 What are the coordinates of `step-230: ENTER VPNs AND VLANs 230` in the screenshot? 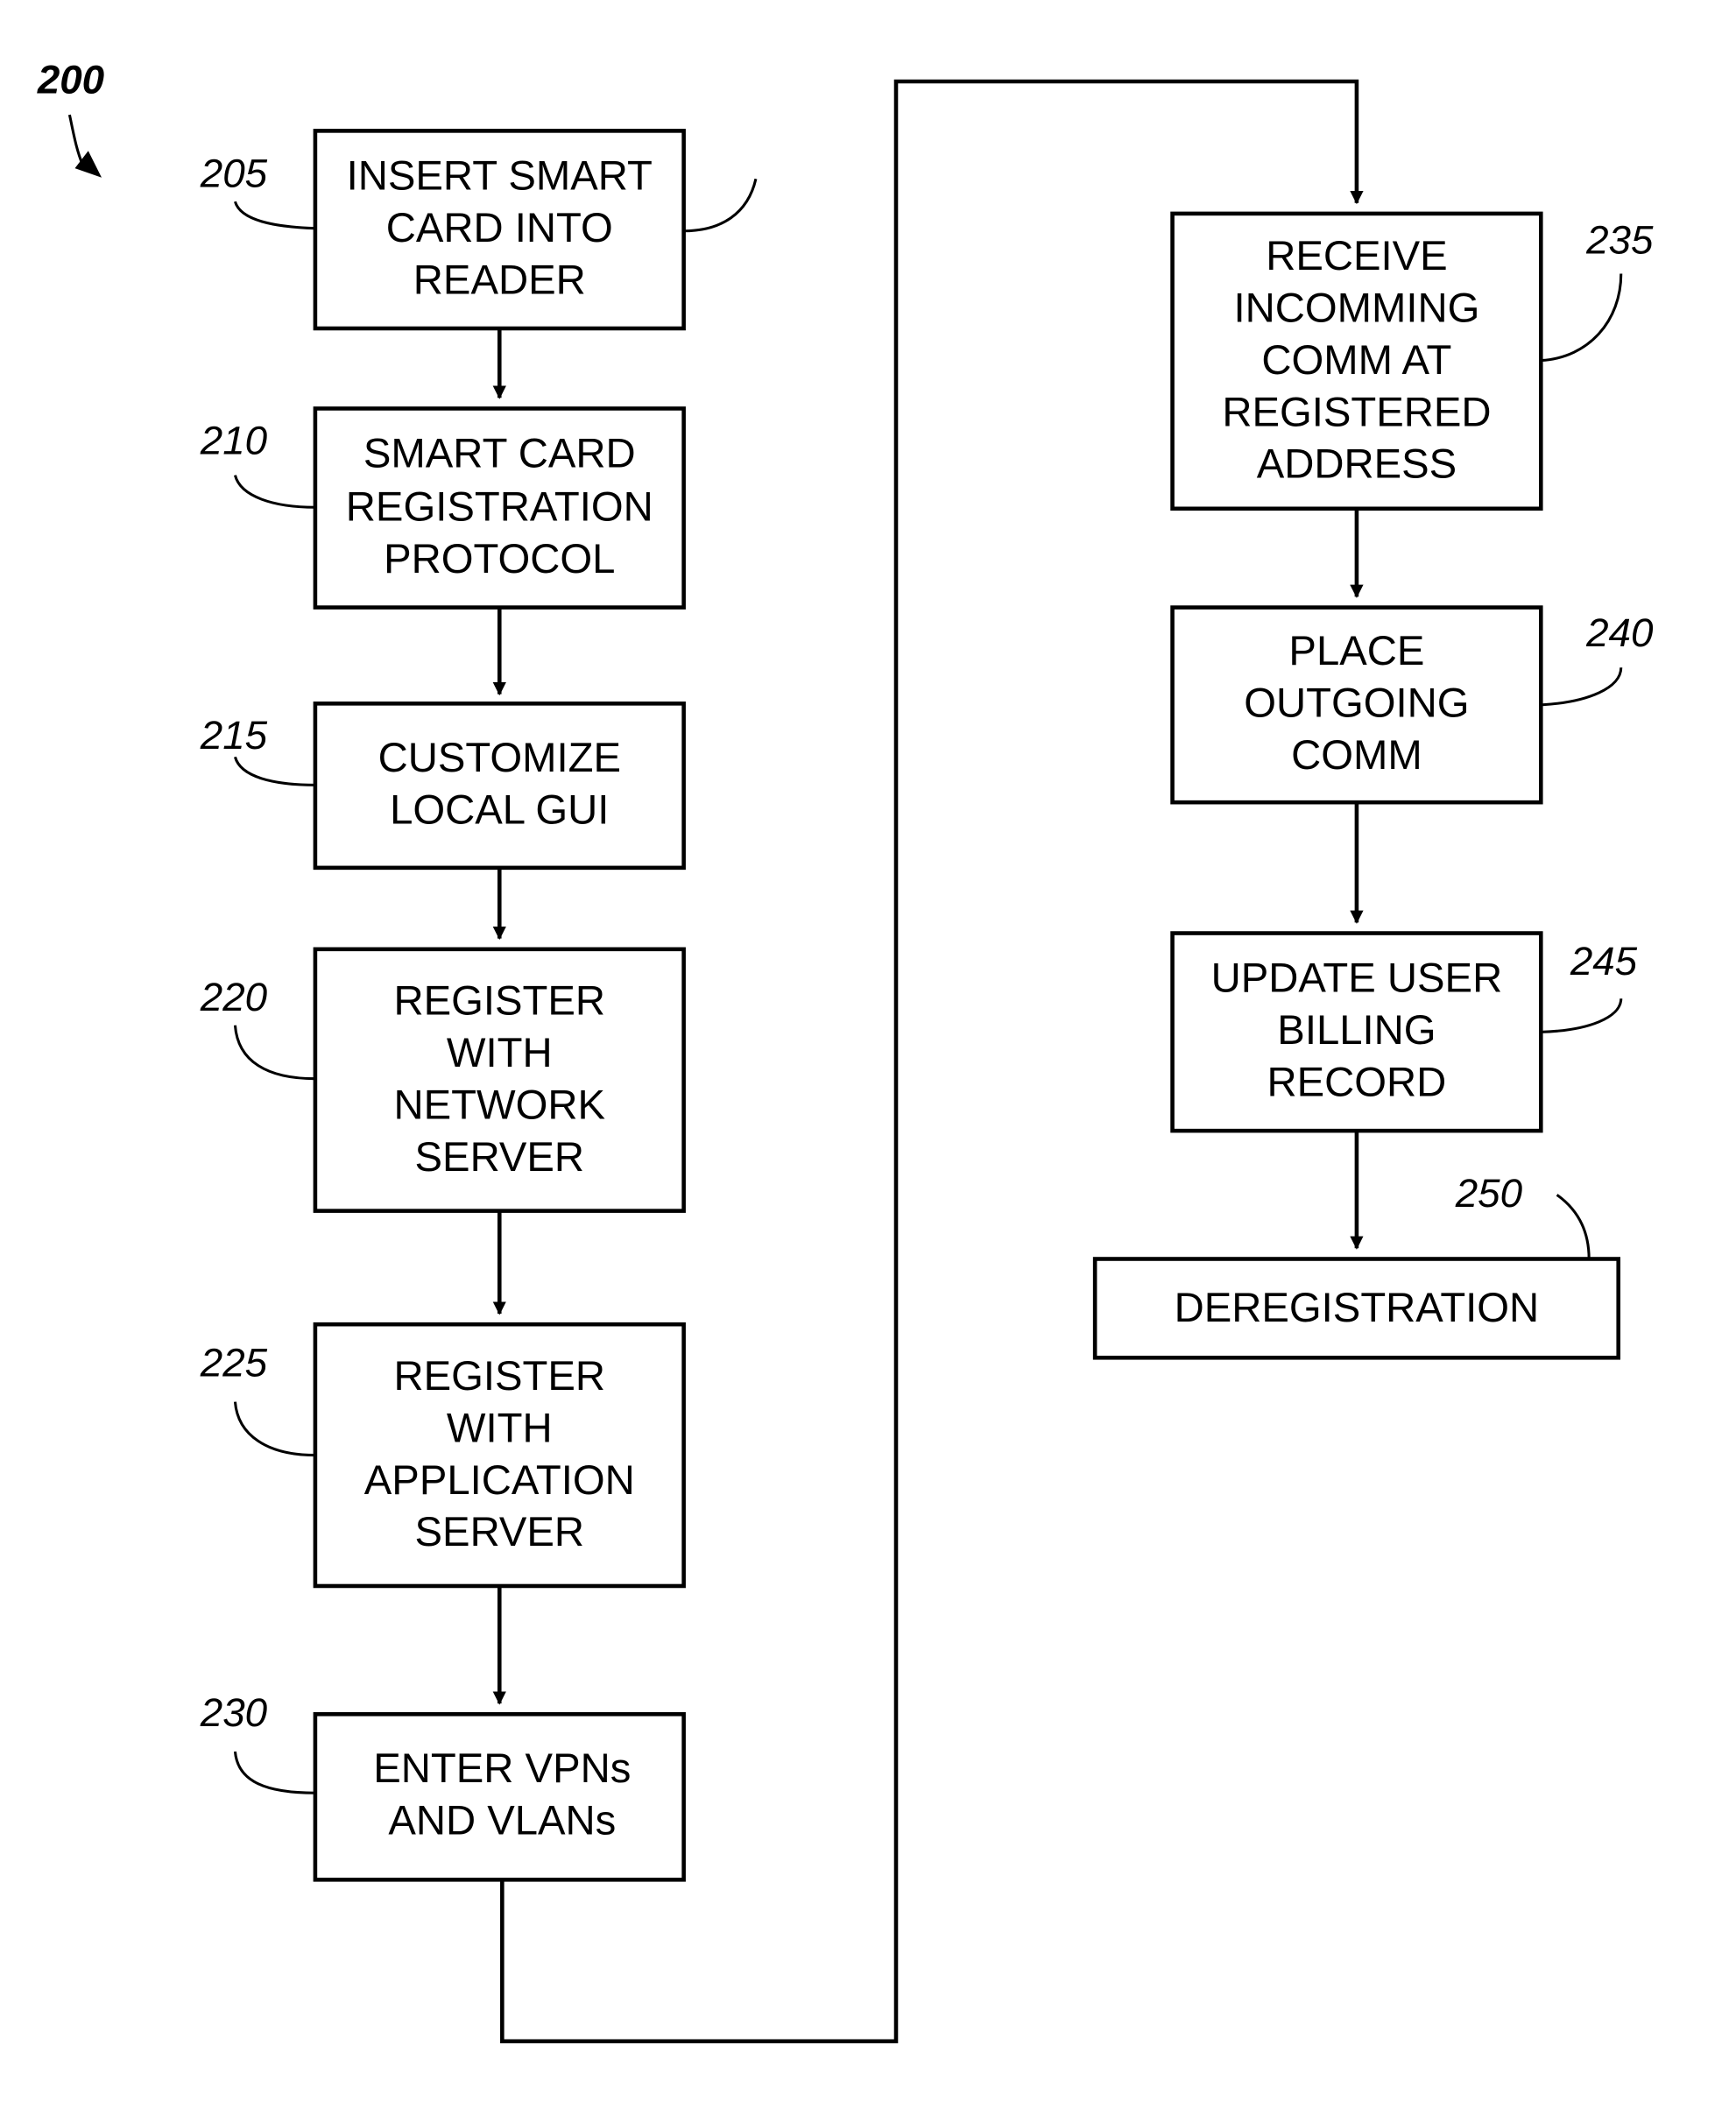 It's located at (443, 1786).